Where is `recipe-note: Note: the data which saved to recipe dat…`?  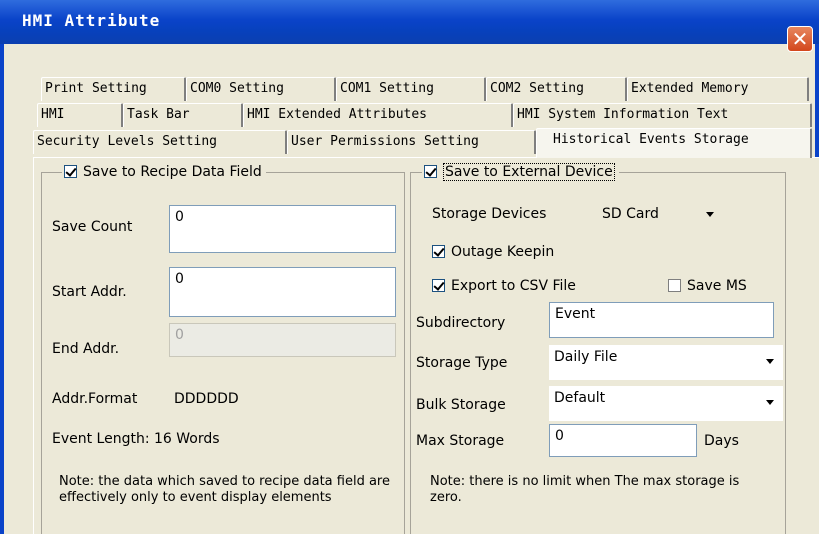 recipe-note: Note: the data which saved to recipe dat… is located at coordinates (224, 489).